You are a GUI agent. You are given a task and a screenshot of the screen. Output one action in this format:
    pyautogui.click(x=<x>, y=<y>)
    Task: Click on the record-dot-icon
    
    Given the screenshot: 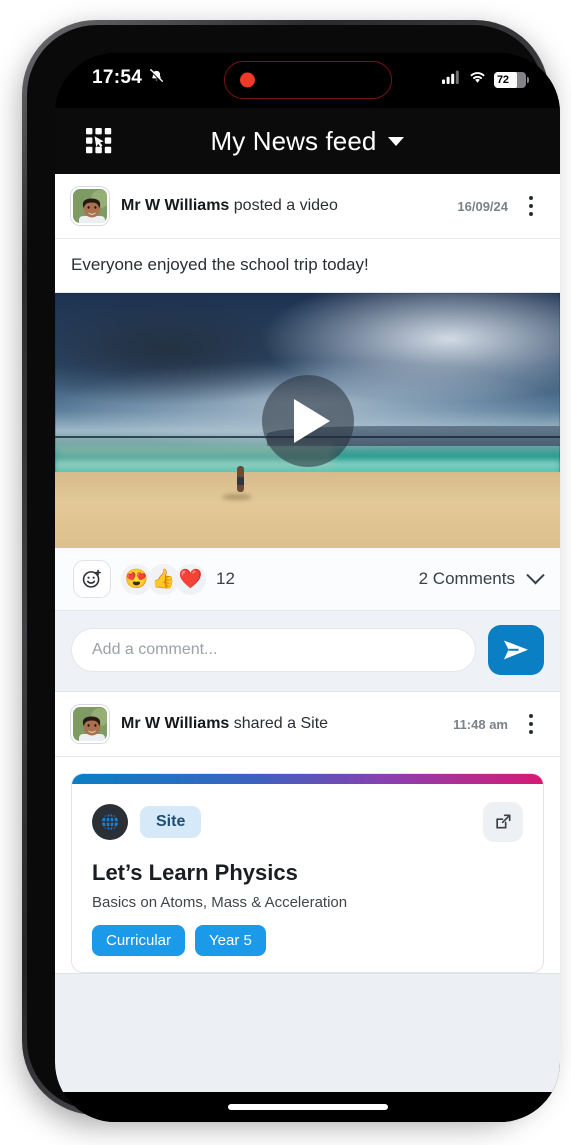 What is the action you would take?
    pyautogui.click(x=247, y=80)
    